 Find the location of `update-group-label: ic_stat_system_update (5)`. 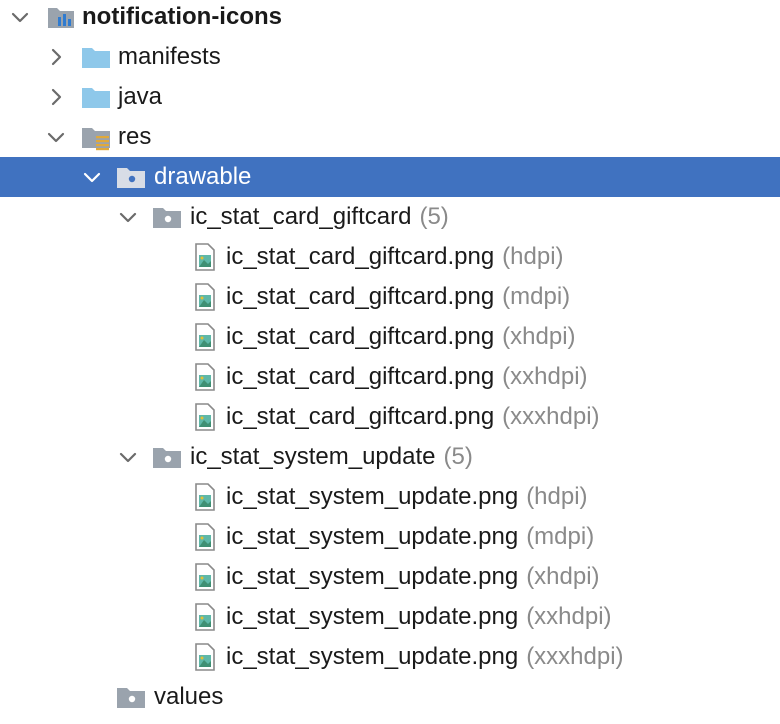

update-group-label: ic_stat_system_update (5) is located at coordinates (331, 457).